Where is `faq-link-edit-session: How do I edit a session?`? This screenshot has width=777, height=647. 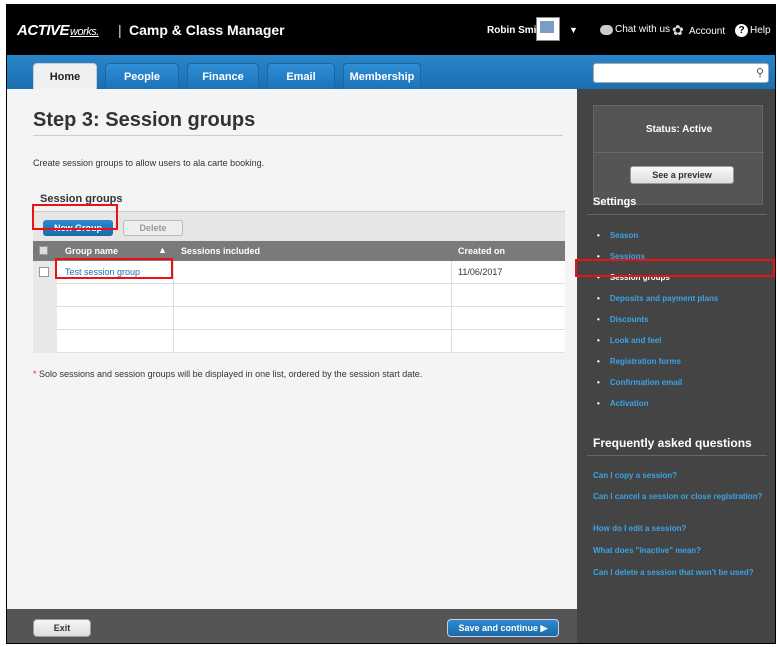 faq-link-edit-session: How do I edit a session? is located at coordinates (678, 529).